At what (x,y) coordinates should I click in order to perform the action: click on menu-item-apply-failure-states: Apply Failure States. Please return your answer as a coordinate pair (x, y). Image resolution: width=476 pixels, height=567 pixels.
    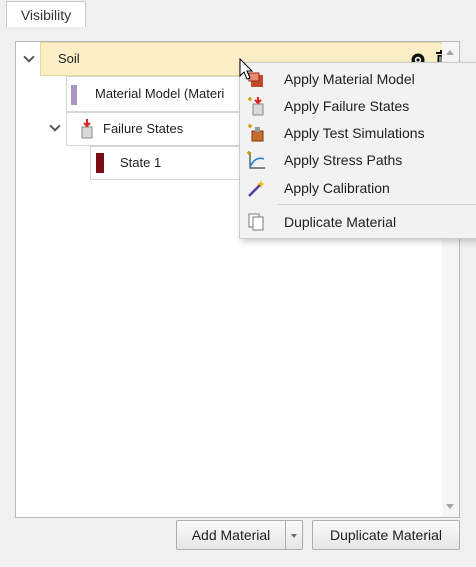
    Looking at the image, I should click on (358, 106).